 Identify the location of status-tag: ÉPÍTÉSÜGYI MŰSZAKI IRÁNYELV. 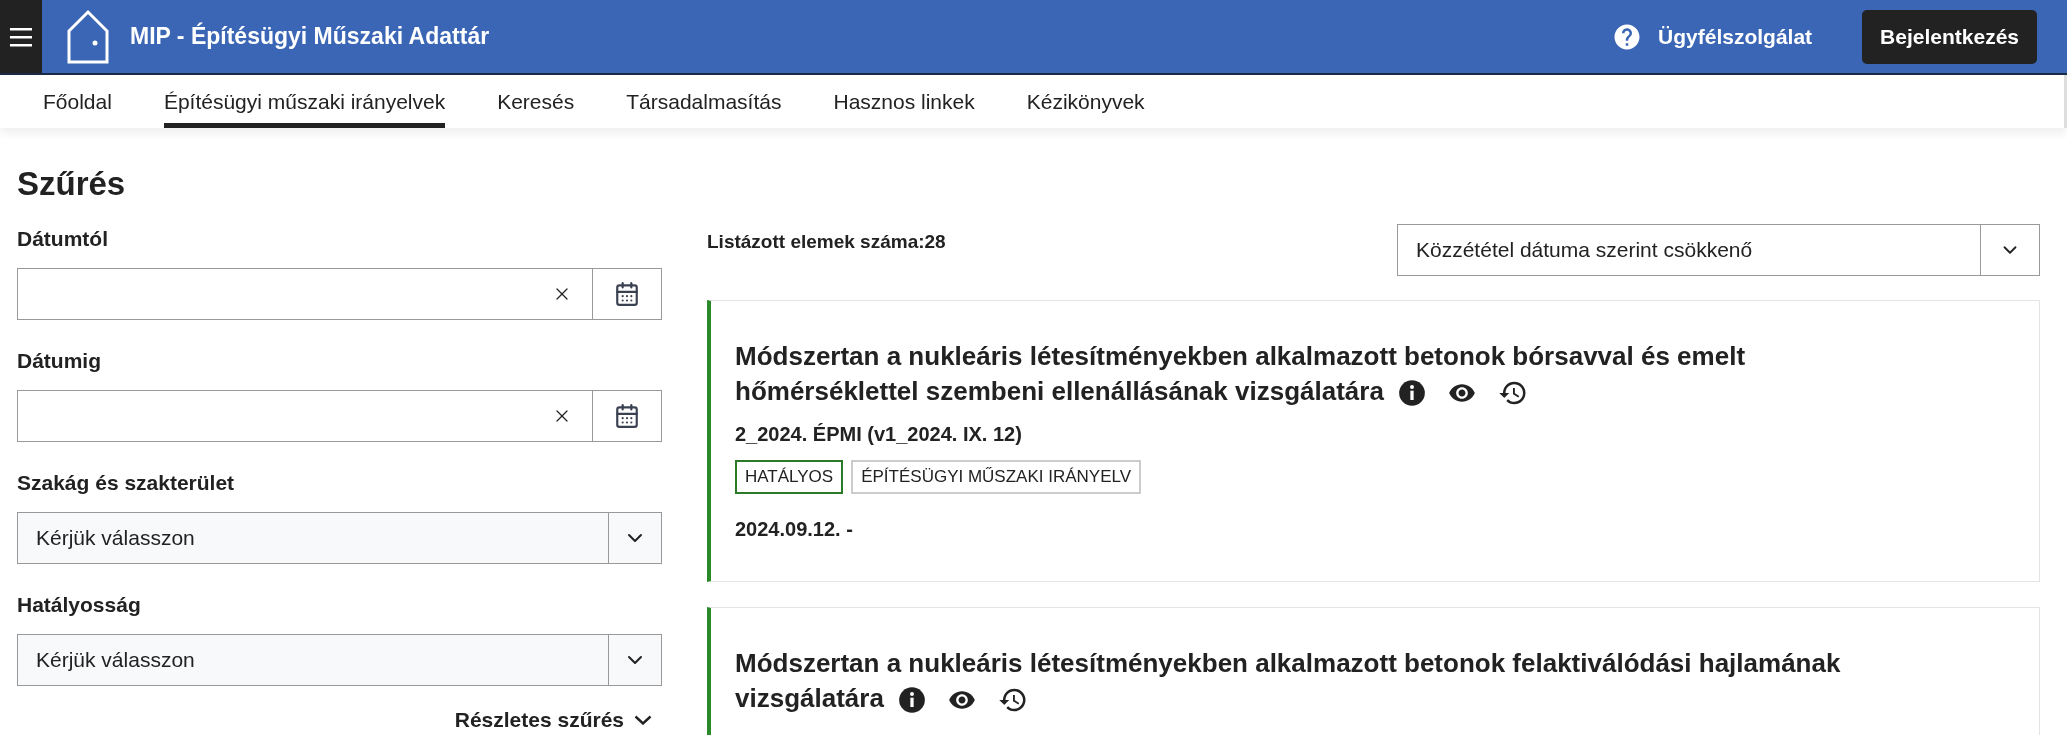
(996, 477).